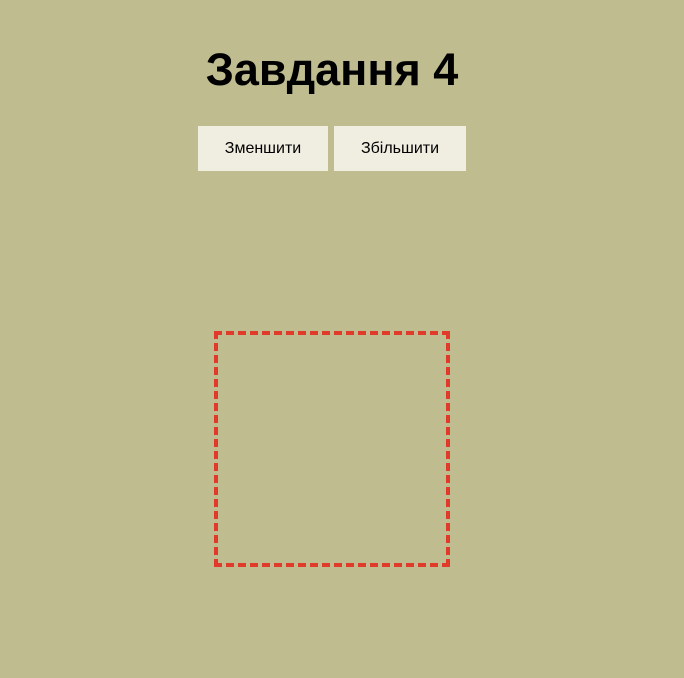 The width and height of the screenshot is (684, 678). What do you see at coordinates (263, 148) in the screenshot?
I see `decrease-button: Зменшити` at bounding box center [263, 148].